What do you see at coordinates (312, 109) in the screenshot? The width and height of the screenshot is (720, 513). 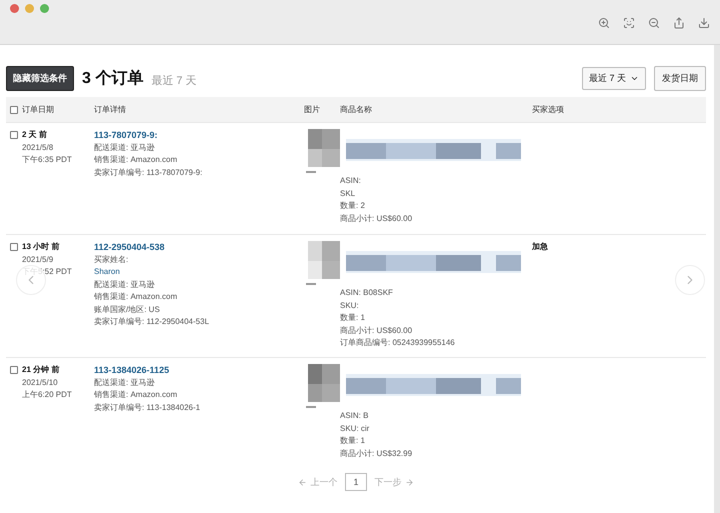 I see `column-header: 图片` at bounding box center [312, 109].